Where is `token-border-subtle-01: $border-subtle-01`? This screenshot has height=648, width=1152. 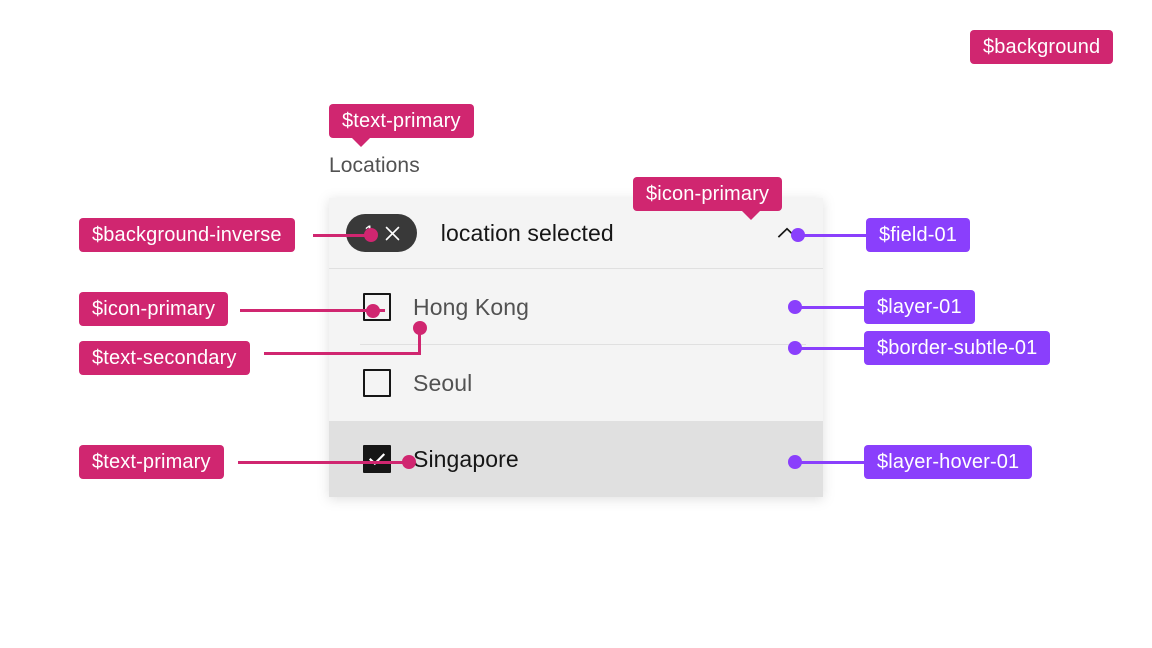 token-border-subtle-01: $border-subtle-01 is located at coordinates (957, 348).